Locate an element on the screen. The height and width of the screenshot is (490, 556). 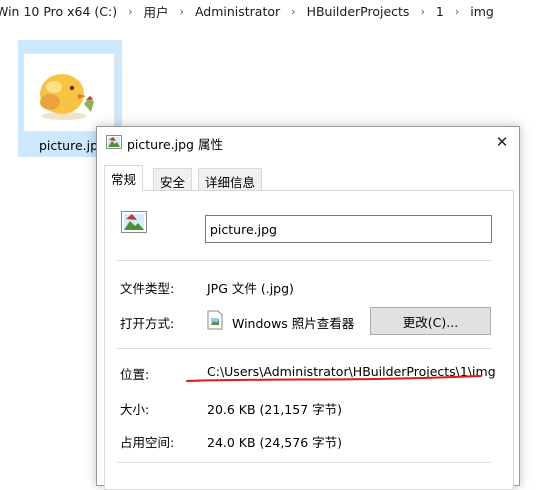
filename-field is located at coordinates (348, 229).